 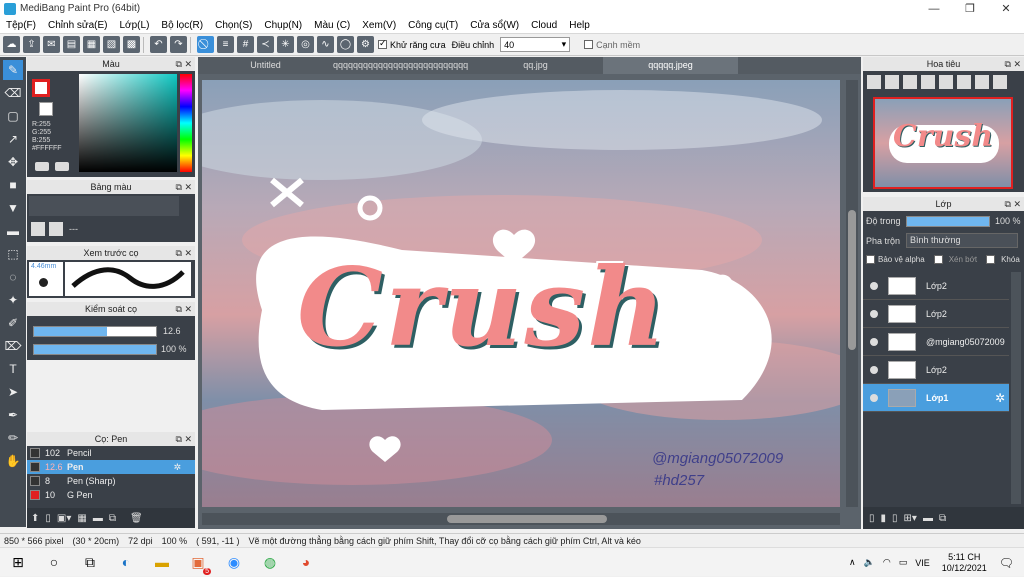 I want to click on copy-icon: ⧉, so click(x=112, y=518).